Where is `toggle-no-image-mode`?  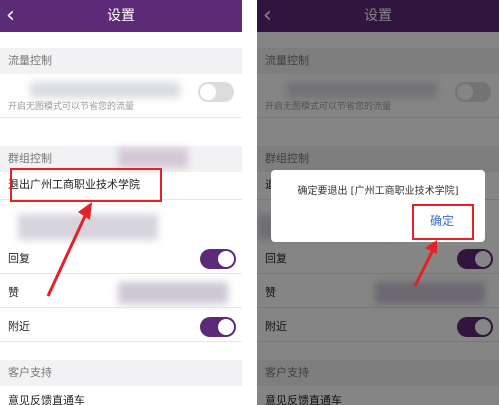 toggle-no-image-mode is located at coordinates (216, 92).